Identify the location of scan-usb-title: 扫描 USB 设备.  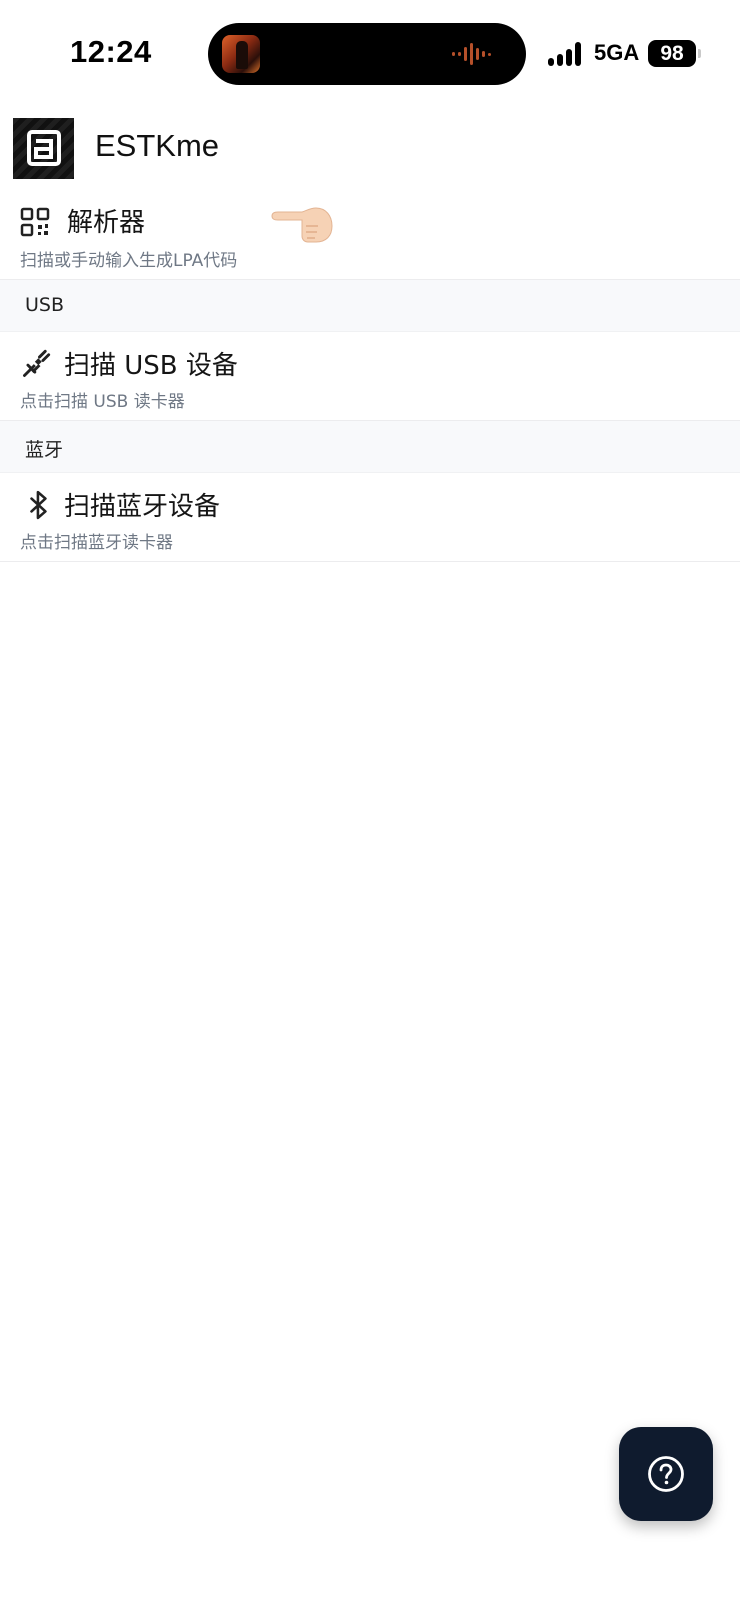
(151, 366).